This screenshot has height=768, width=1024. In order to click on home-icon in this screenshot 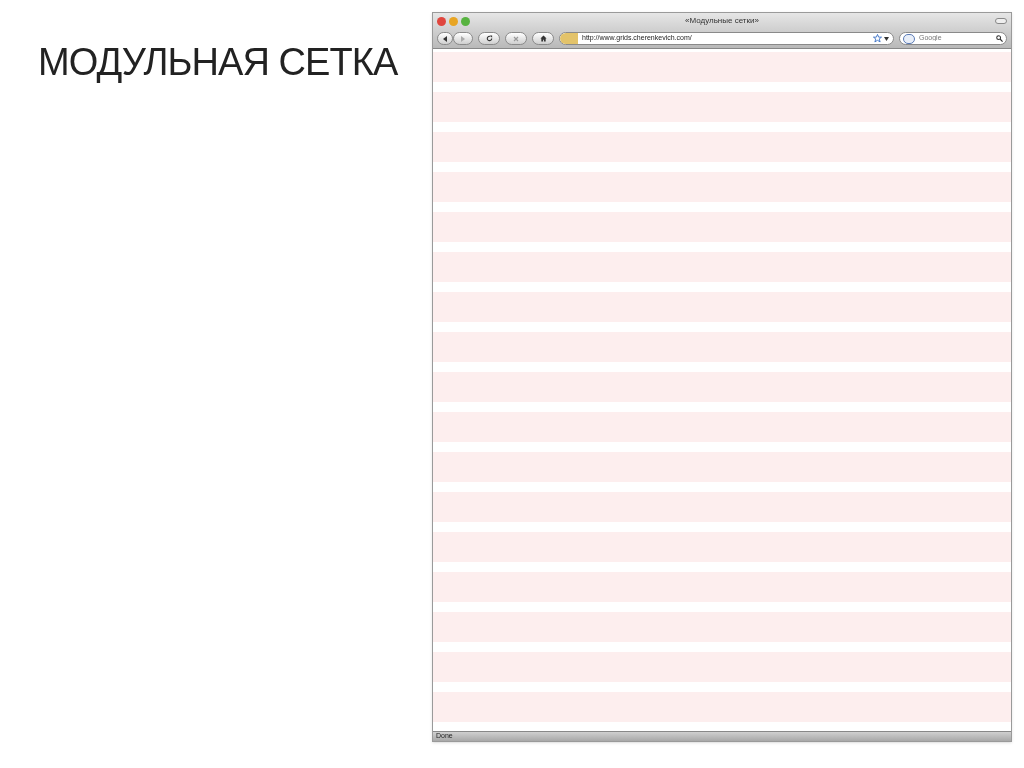, I will do `click(543, 38)`.